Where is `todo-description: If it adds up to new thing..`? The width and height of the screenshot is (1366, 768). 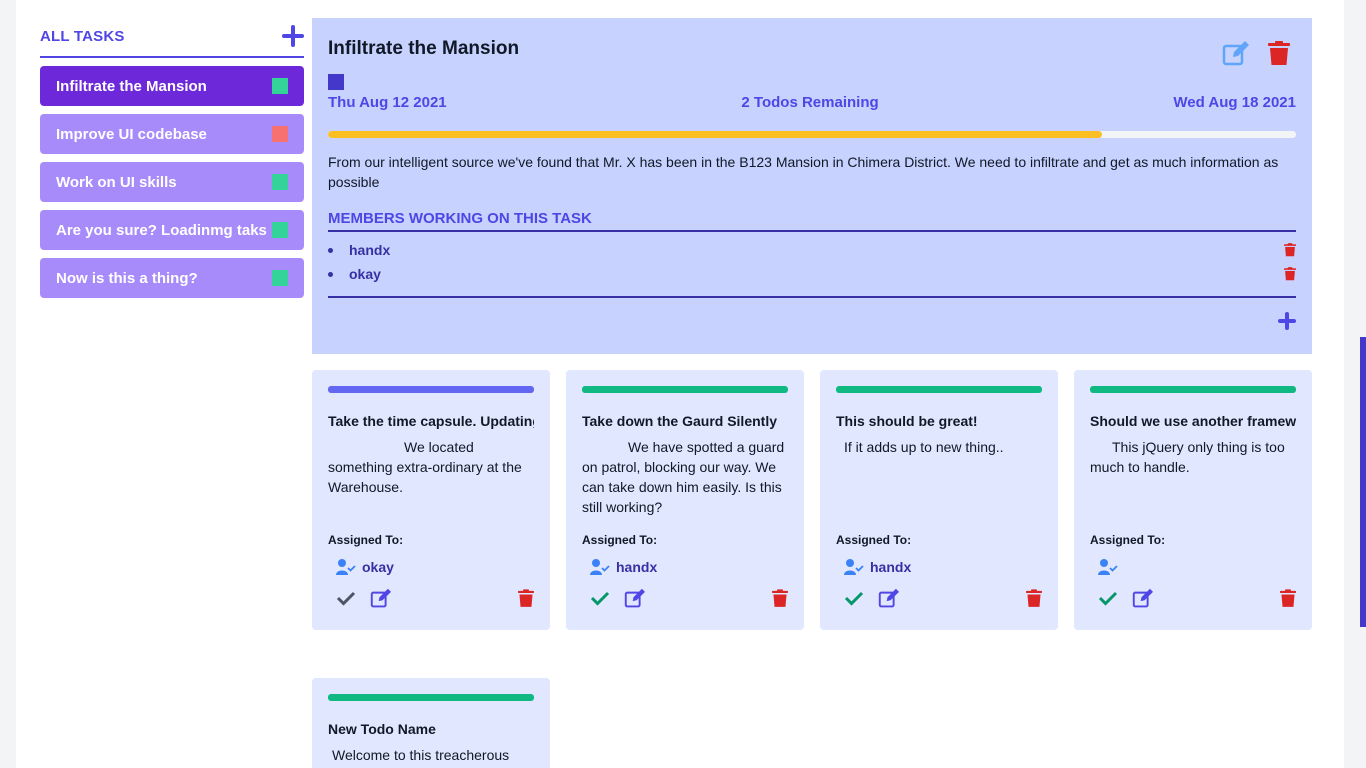 todo-description: If it adds up to new thing.. is located at coordinates (924, 447).